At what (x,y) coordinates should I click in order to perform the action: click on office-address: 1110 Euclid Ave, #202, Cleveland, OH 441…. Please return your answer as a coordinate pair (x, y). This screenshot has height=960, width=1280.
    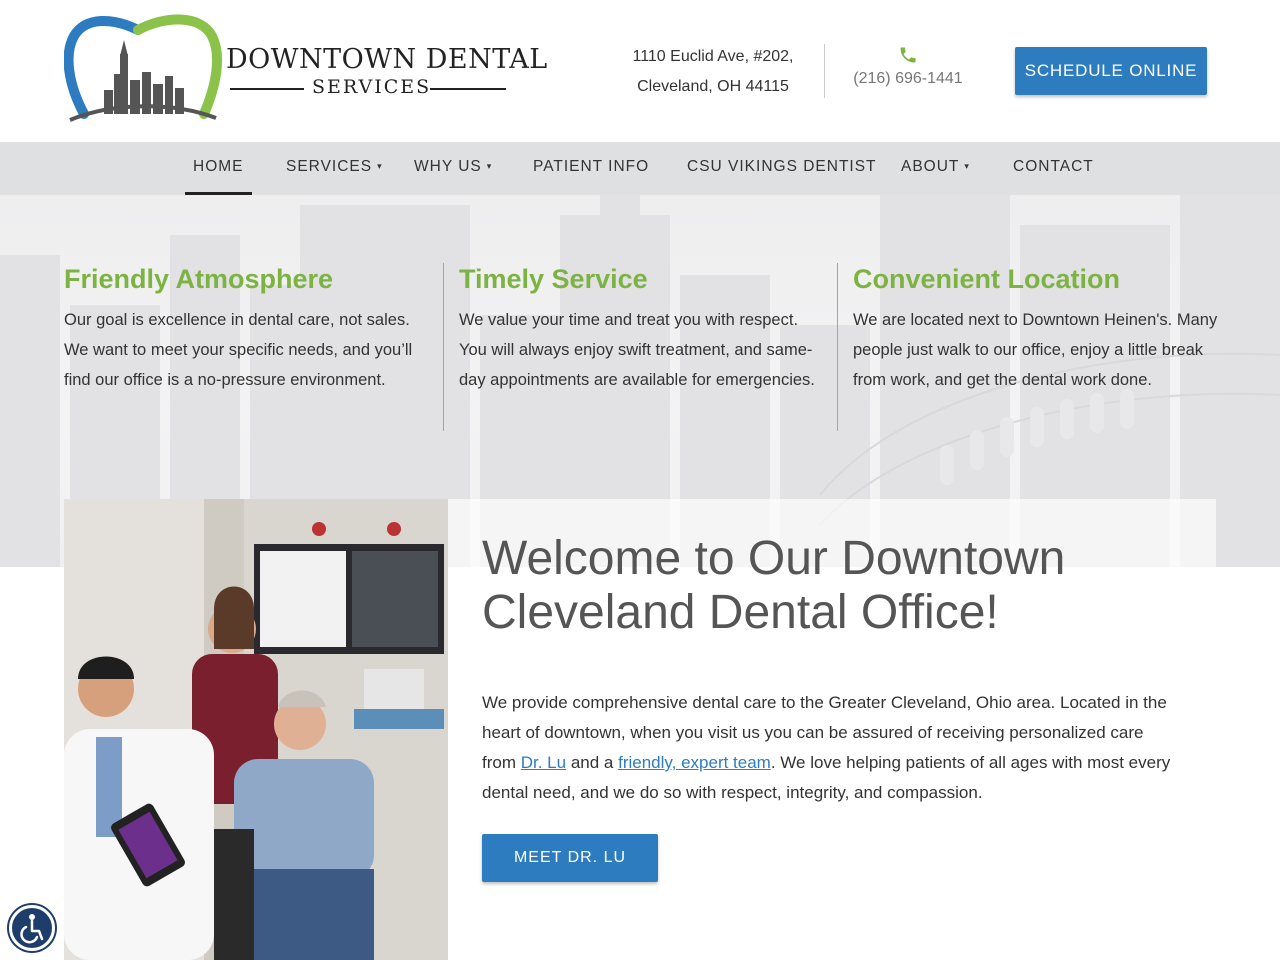
    Looking at the image, I should click on (713, 72).